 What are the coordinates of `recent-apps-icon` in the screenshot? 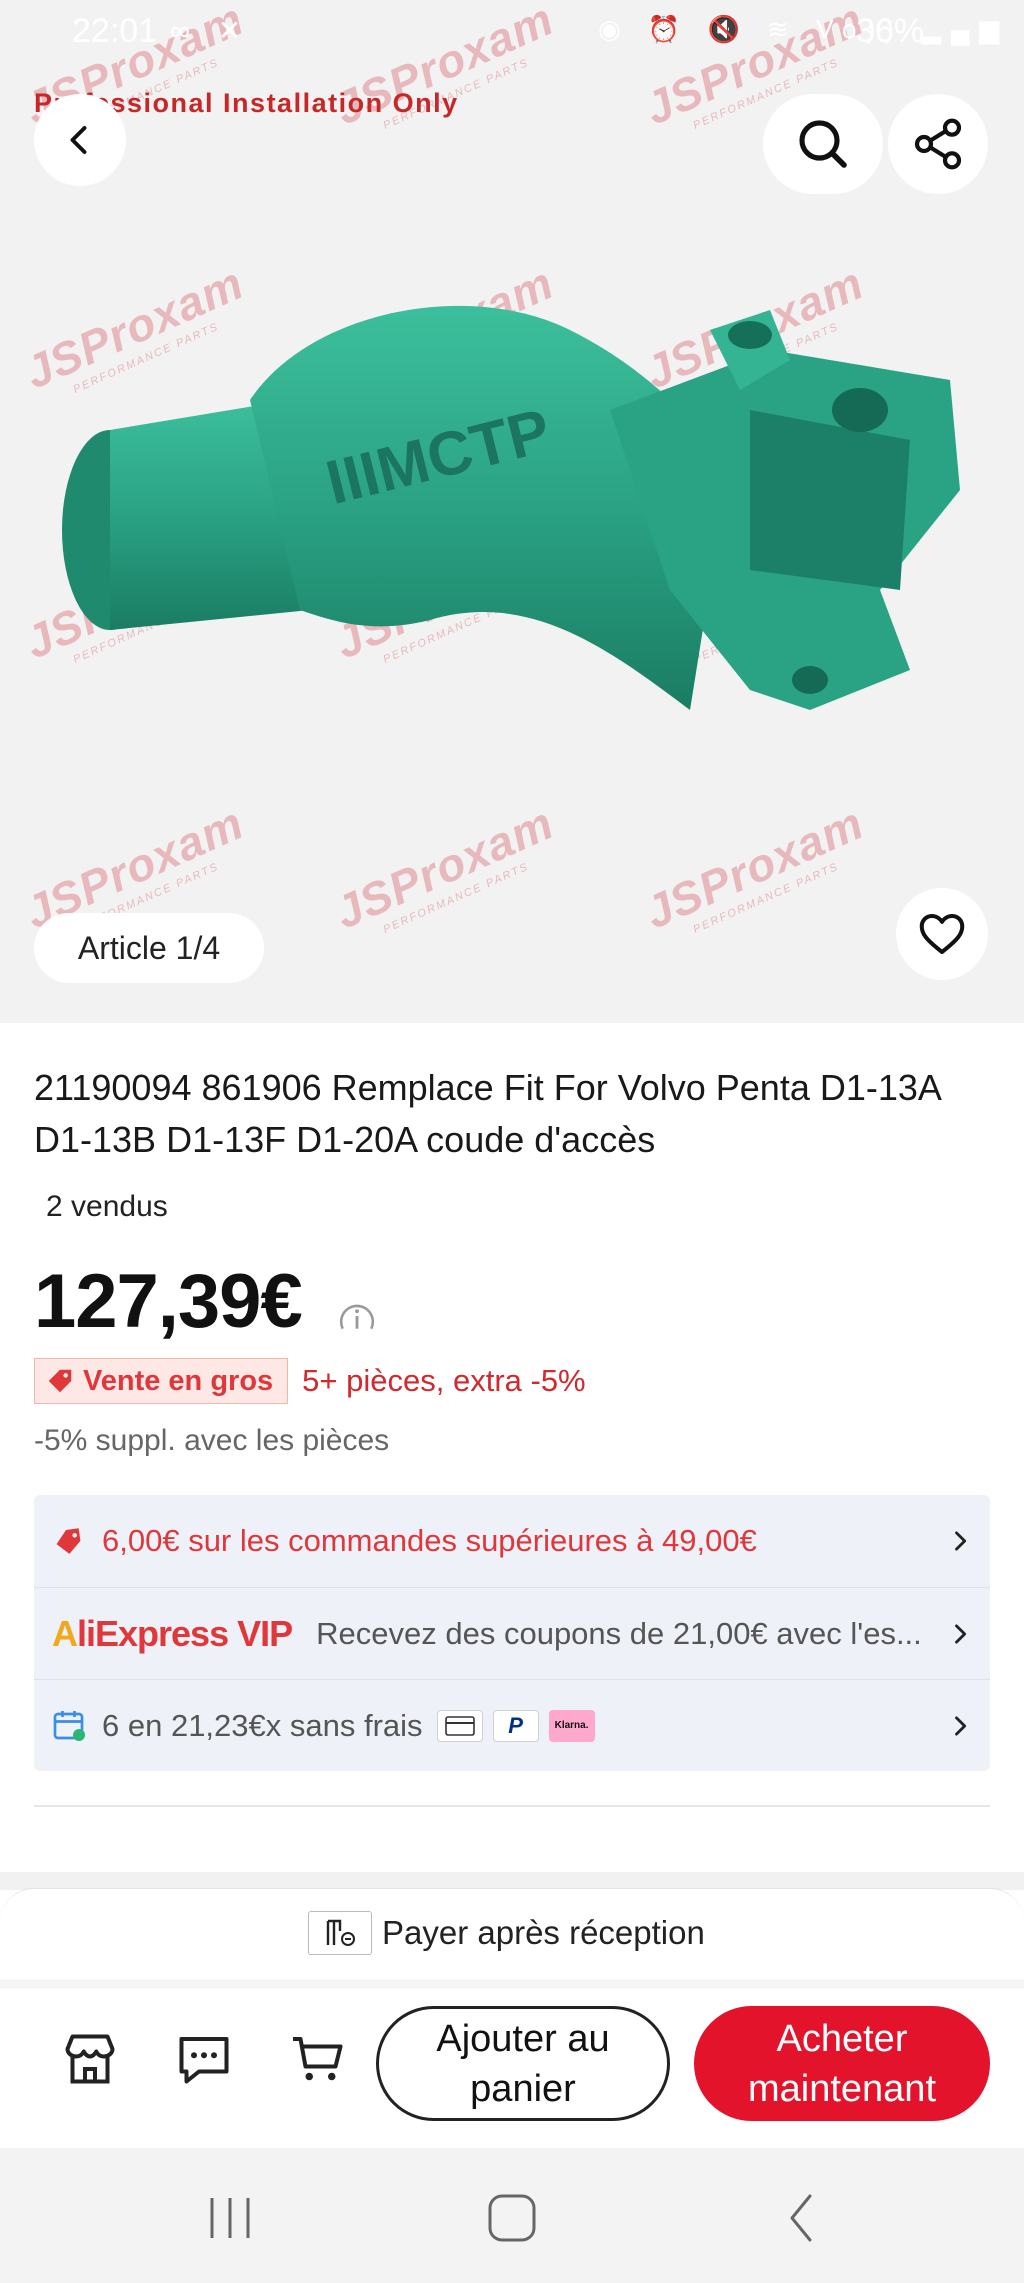 It's located at (230, 2218).